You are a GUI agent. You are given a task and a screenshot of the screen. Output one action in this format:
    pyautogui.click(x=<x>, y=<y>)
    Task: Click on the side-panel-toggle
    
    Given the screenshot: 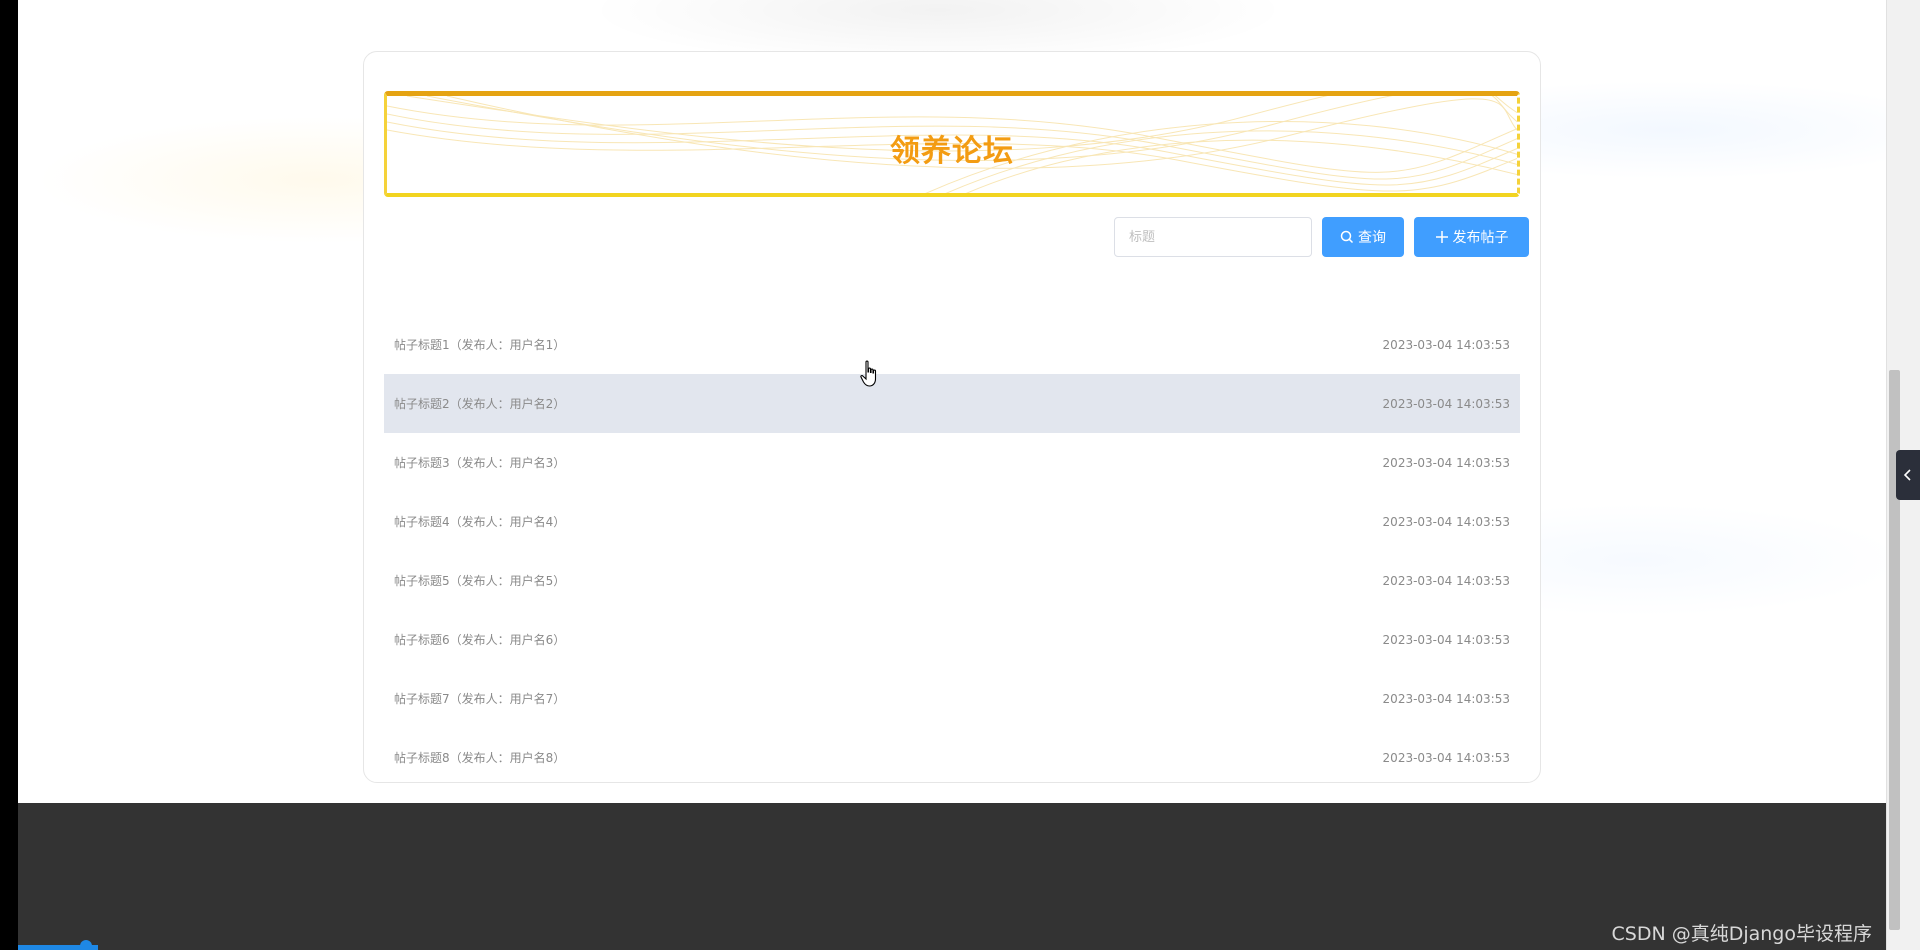 What is the action you would take?
    pyautogui.click(x=1908, y=475)
    